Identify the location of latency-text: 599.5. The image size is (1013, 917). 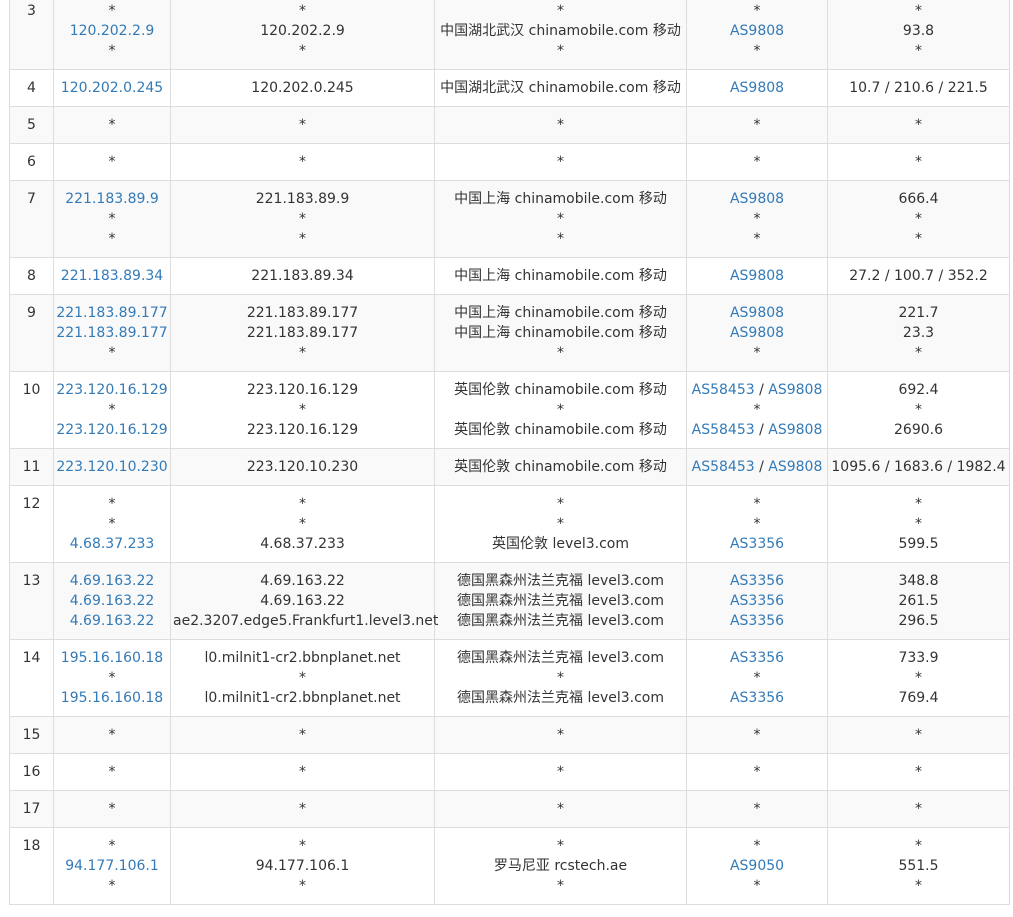
(918, 544).